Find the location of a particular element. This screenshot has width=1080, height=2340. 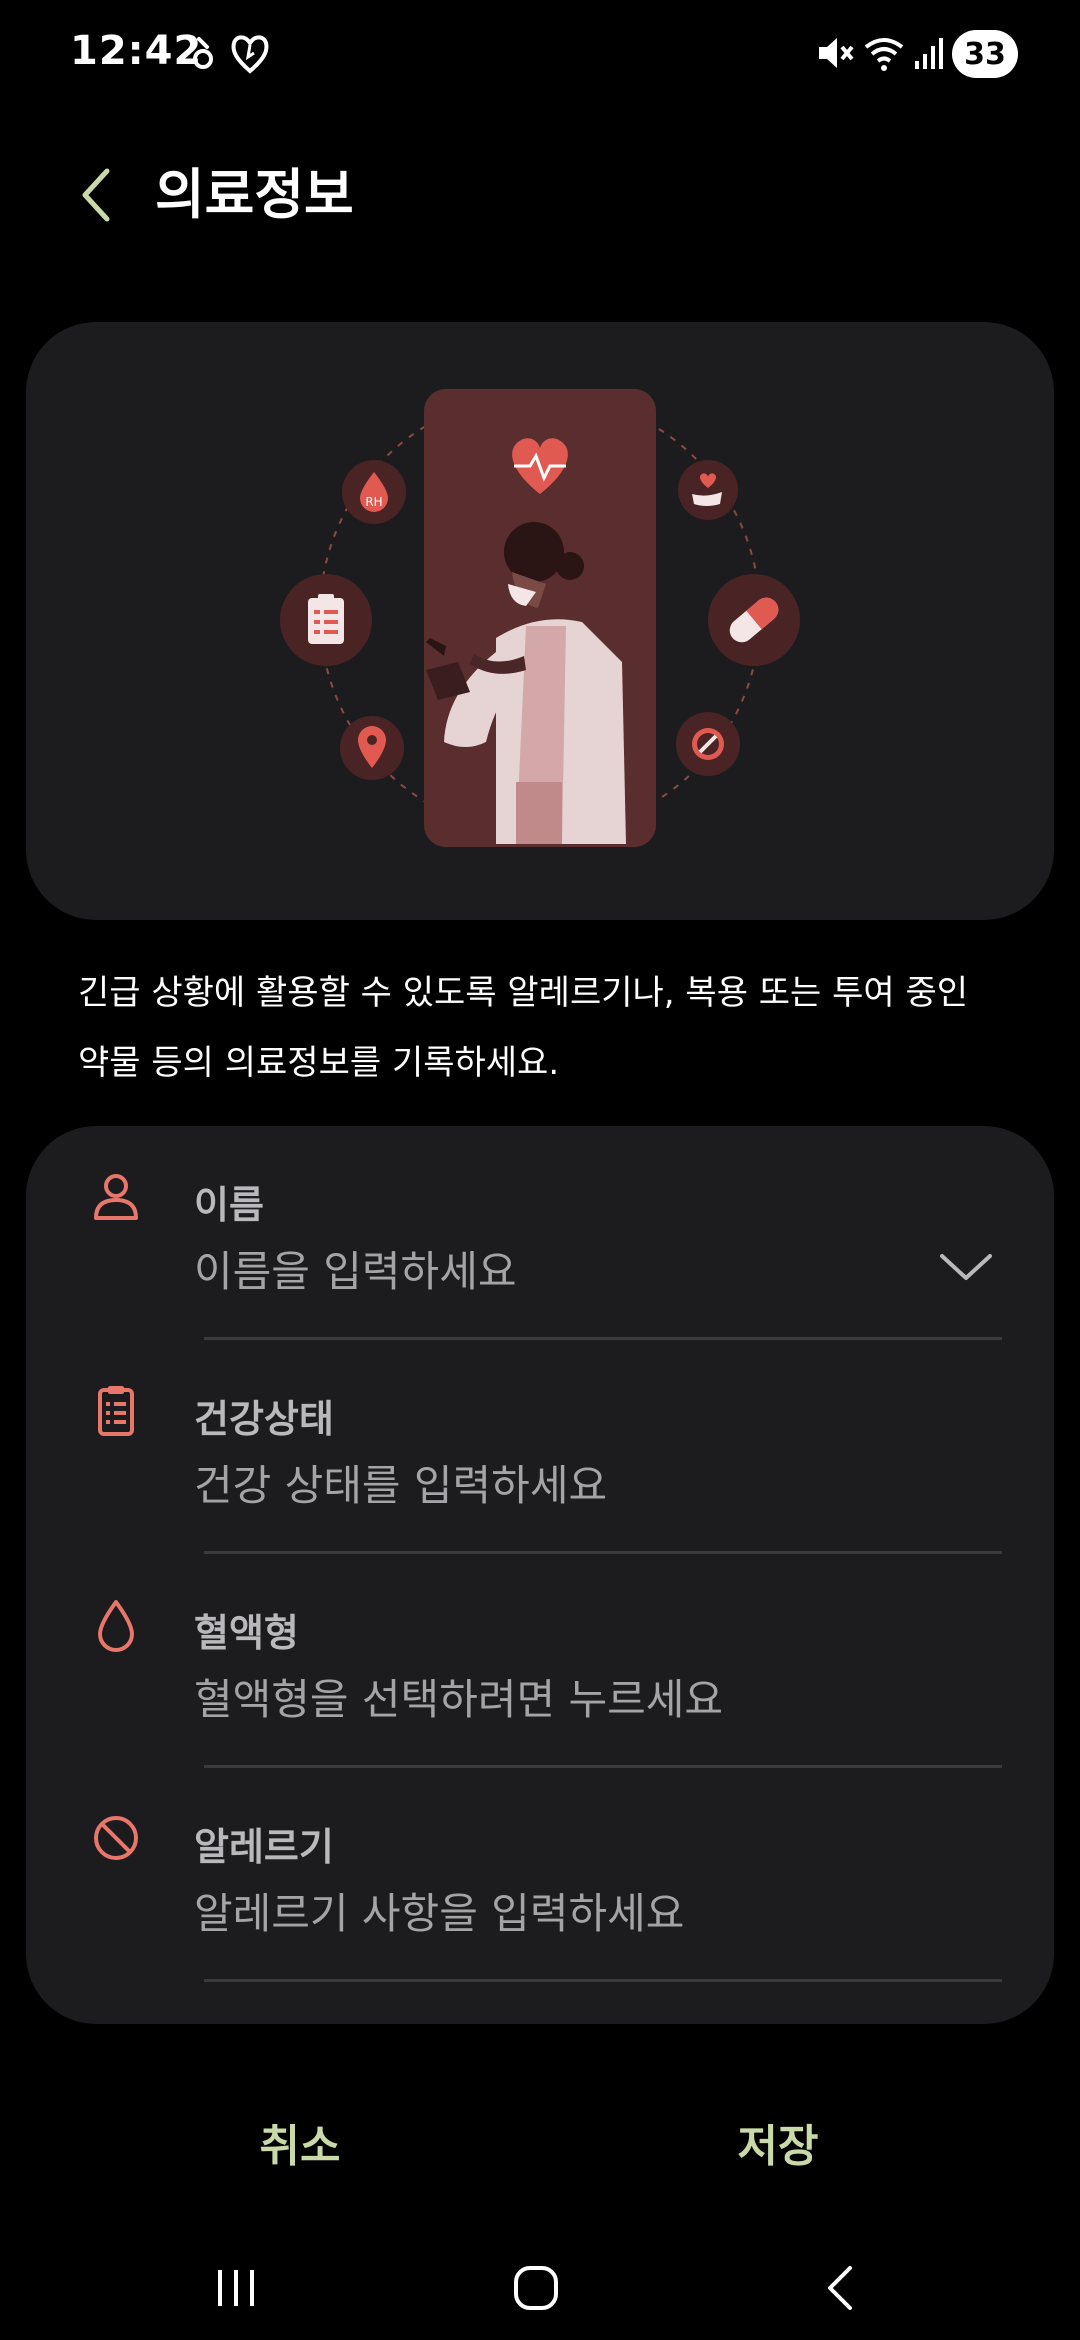

recent-apps-icon is located at coordinates (236, 2288).